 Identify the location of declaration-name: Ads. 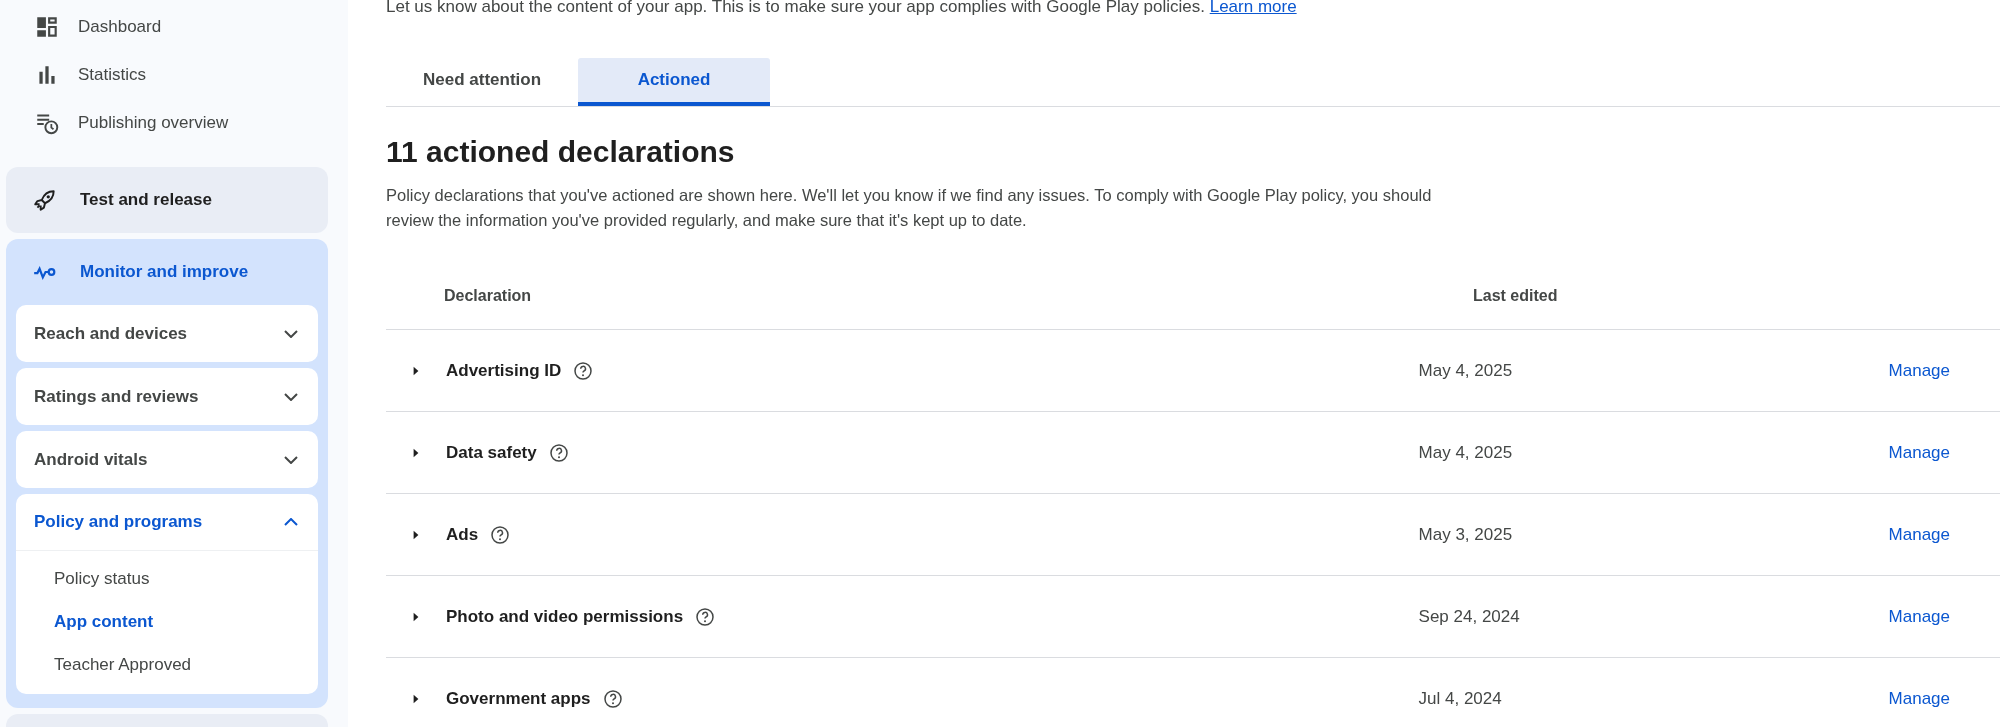
(462, 534).